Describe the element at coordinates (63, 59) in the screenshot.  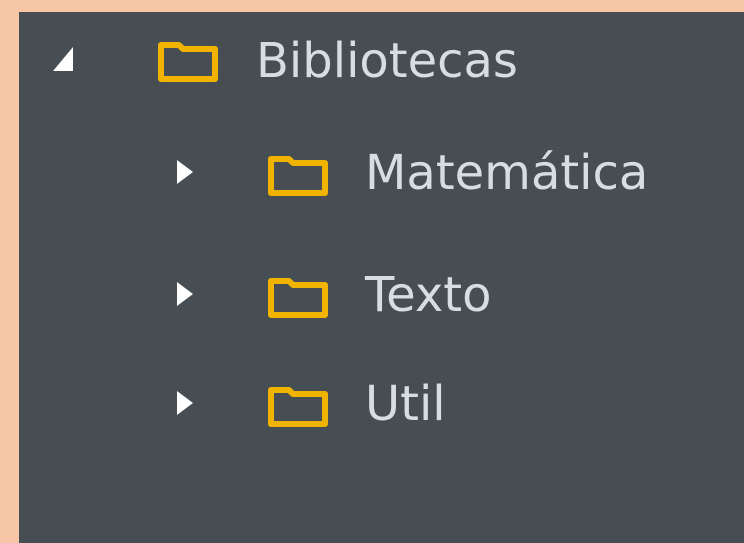
I see `expanded-triangle-icon` at that location.